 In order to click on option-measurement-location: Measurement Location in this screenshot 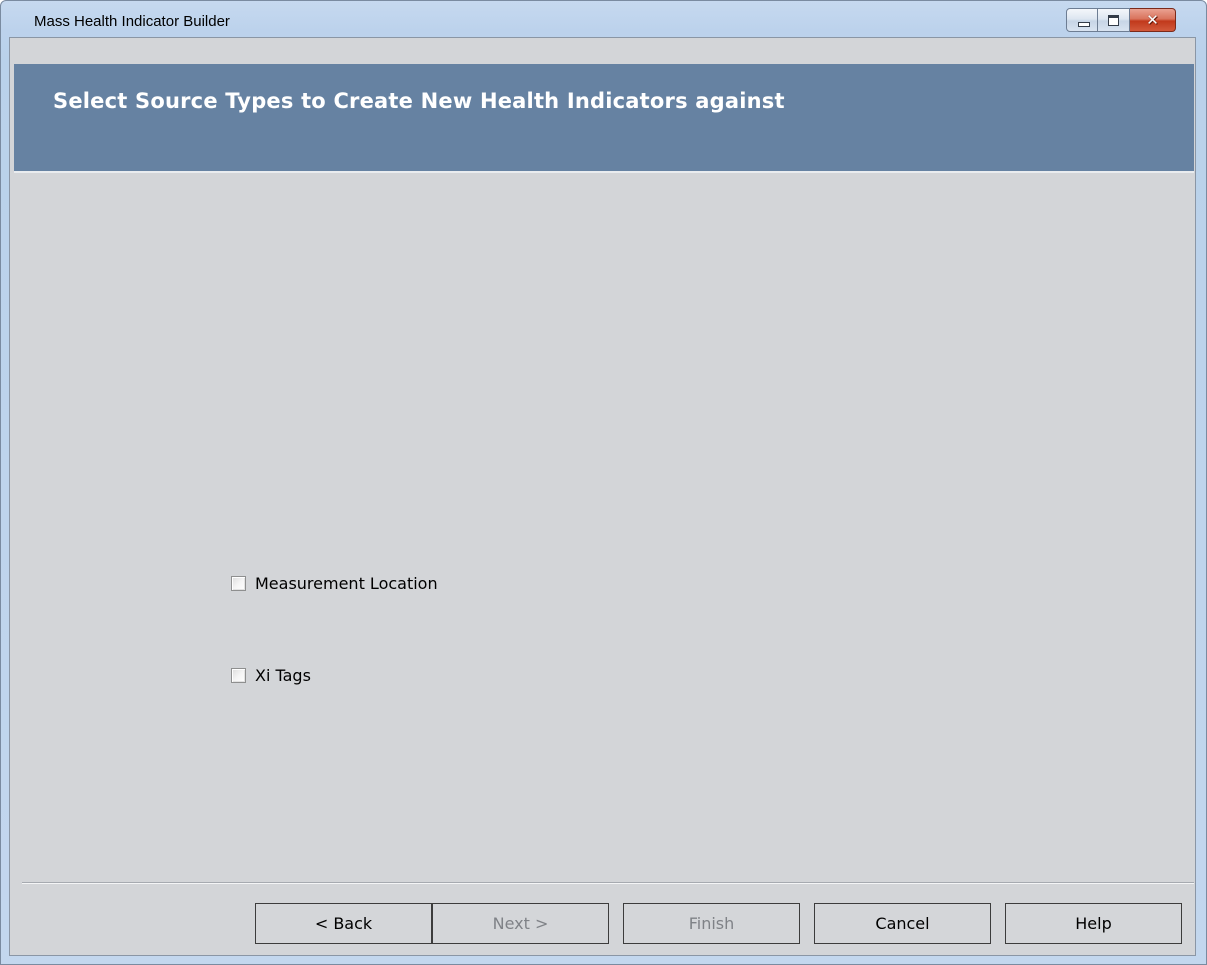, I will do `click(334, 583)`.